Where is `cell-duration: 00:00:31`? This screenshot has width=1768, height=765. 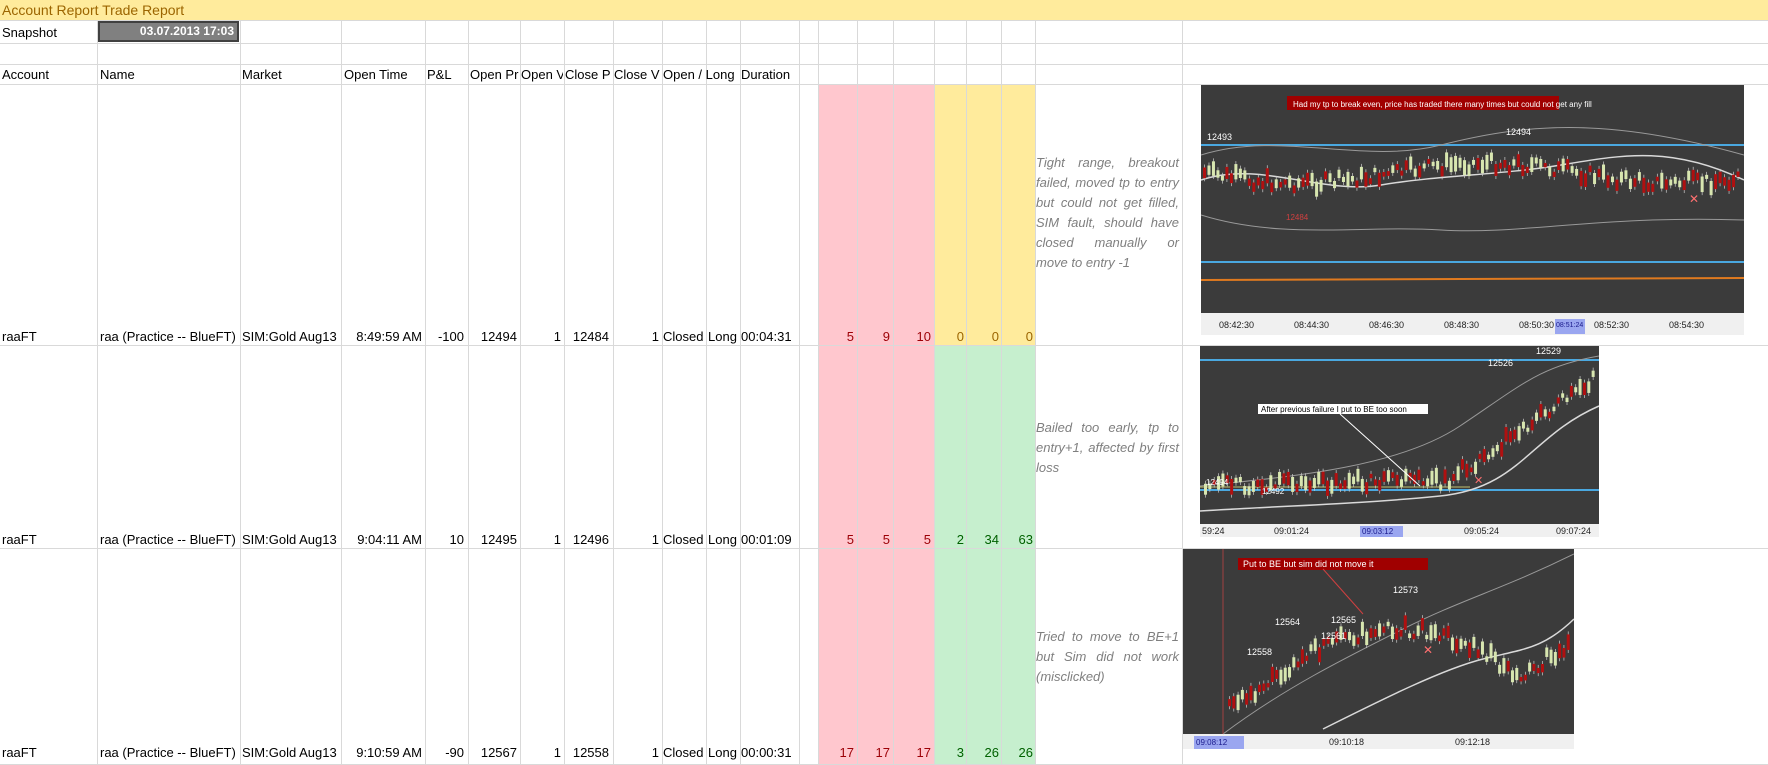
cell-duration: 00:00:31 is located at coordinates (770, 753).